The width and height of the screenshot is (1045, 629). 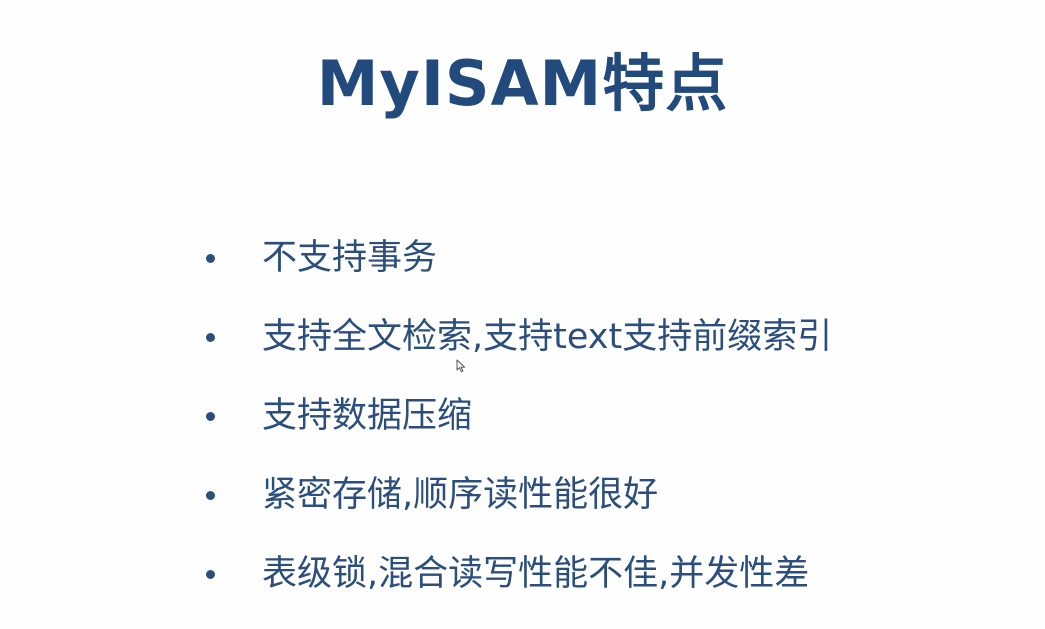 I want to click on bullet-item-2: 支持全文检索,支持text支持前缀索引, so click(x=522, y=344).